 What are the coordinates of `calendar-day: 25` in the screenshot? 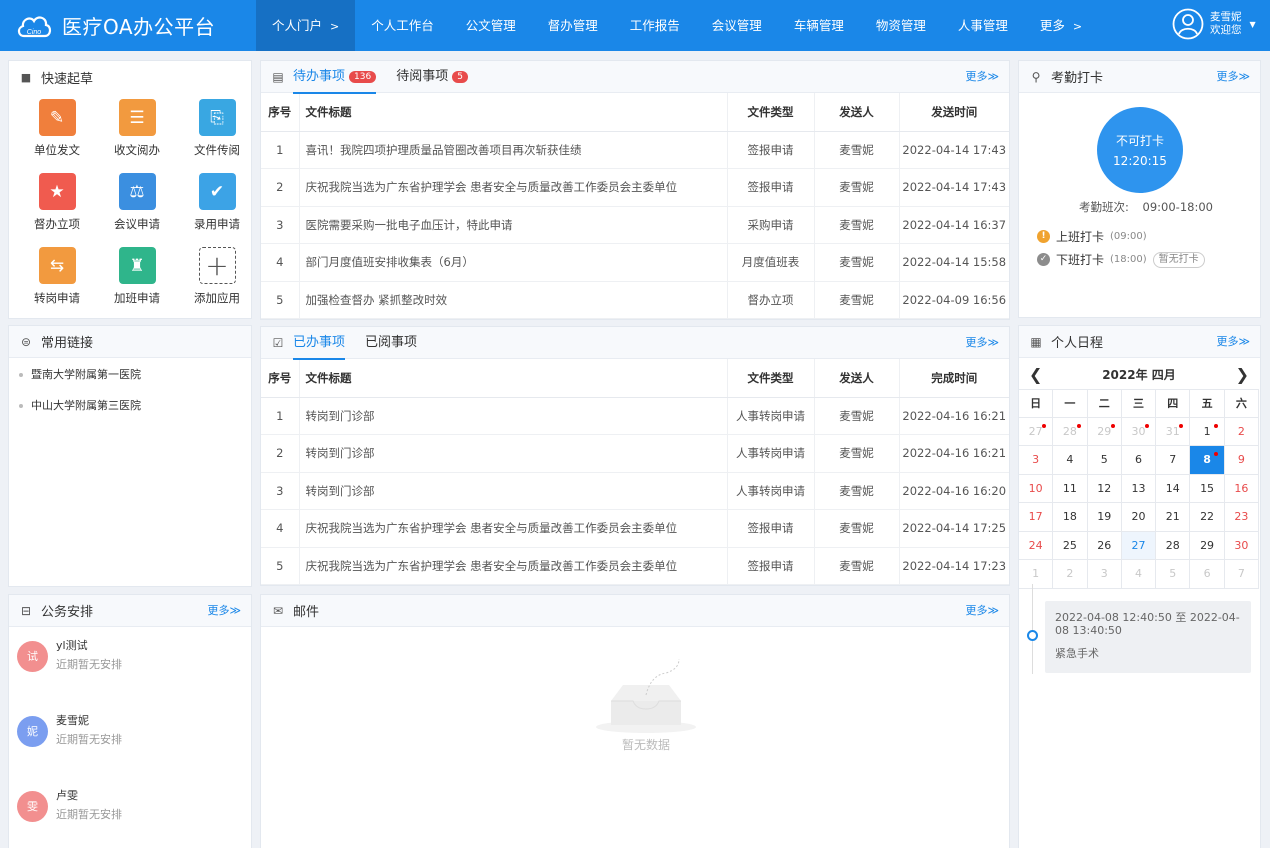 It's located at (1070, 545).